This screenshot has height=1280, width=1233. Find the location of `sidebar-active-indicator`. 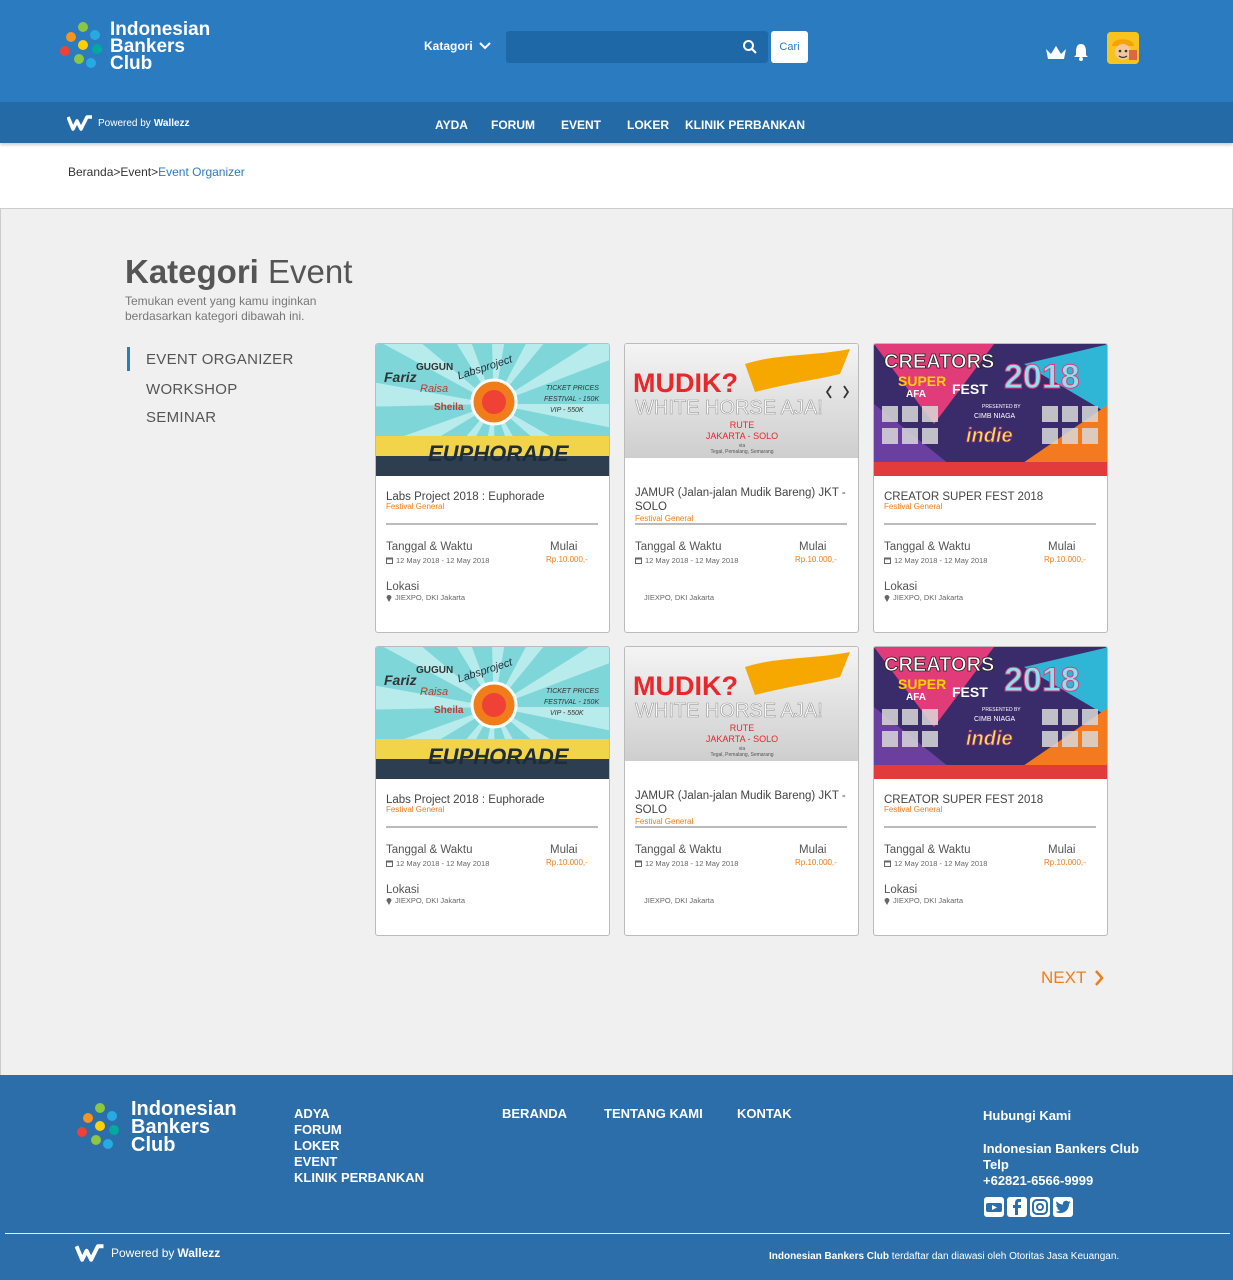

sidebar-active-indicator is located at coordinates (128, 359).